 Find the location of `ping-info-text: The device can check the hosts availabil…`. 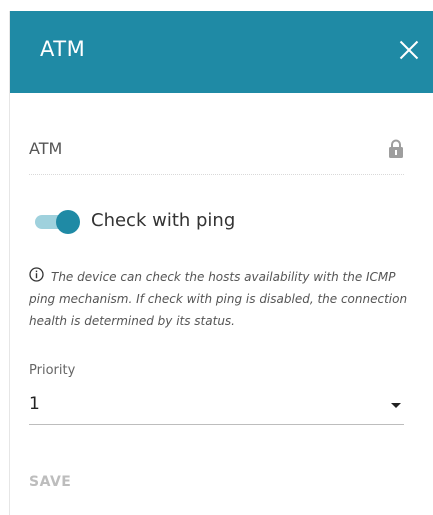

ping-info-text: The device can check the hosts availabil… is located at coordinates (218, 299).